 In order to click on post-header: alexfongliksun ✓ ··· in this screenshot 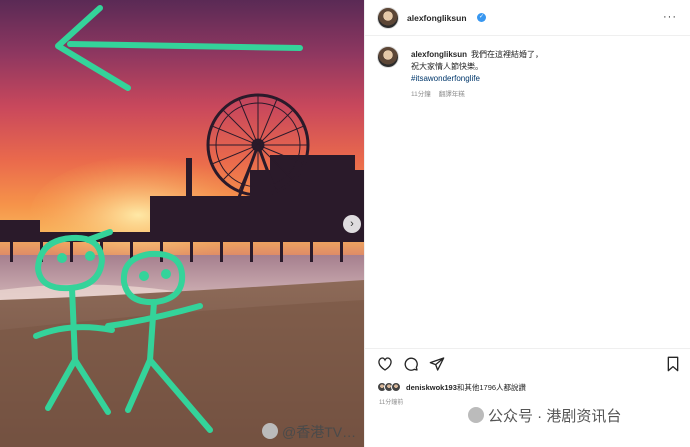, I will do `click(527, 18)`.